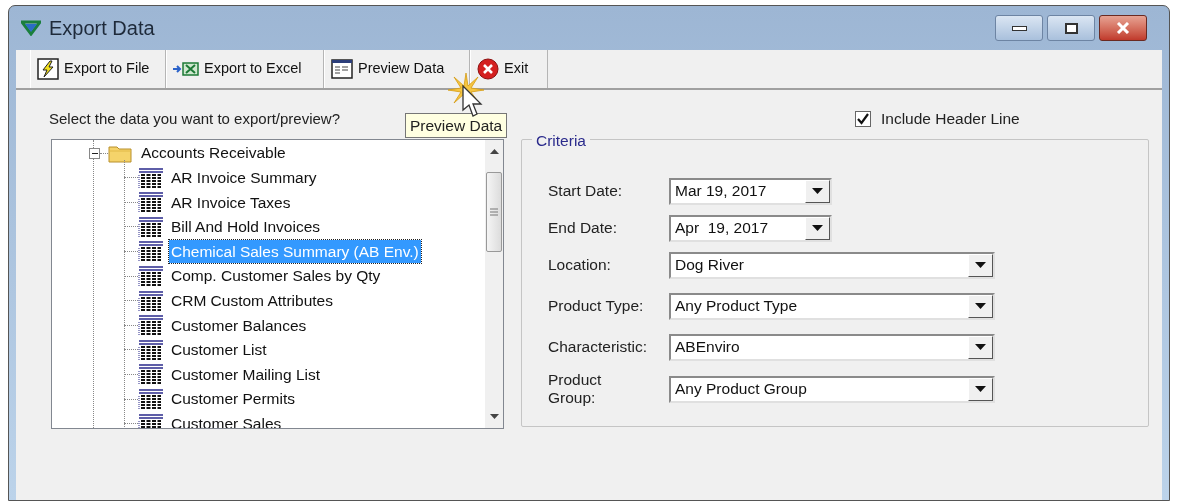 This screenshot has width=1177, height=501. What do you see at coordinates (245, 69) in the screenshot?
I see `toolbar-button: Export to Excel` at bounding box center [245, 69].